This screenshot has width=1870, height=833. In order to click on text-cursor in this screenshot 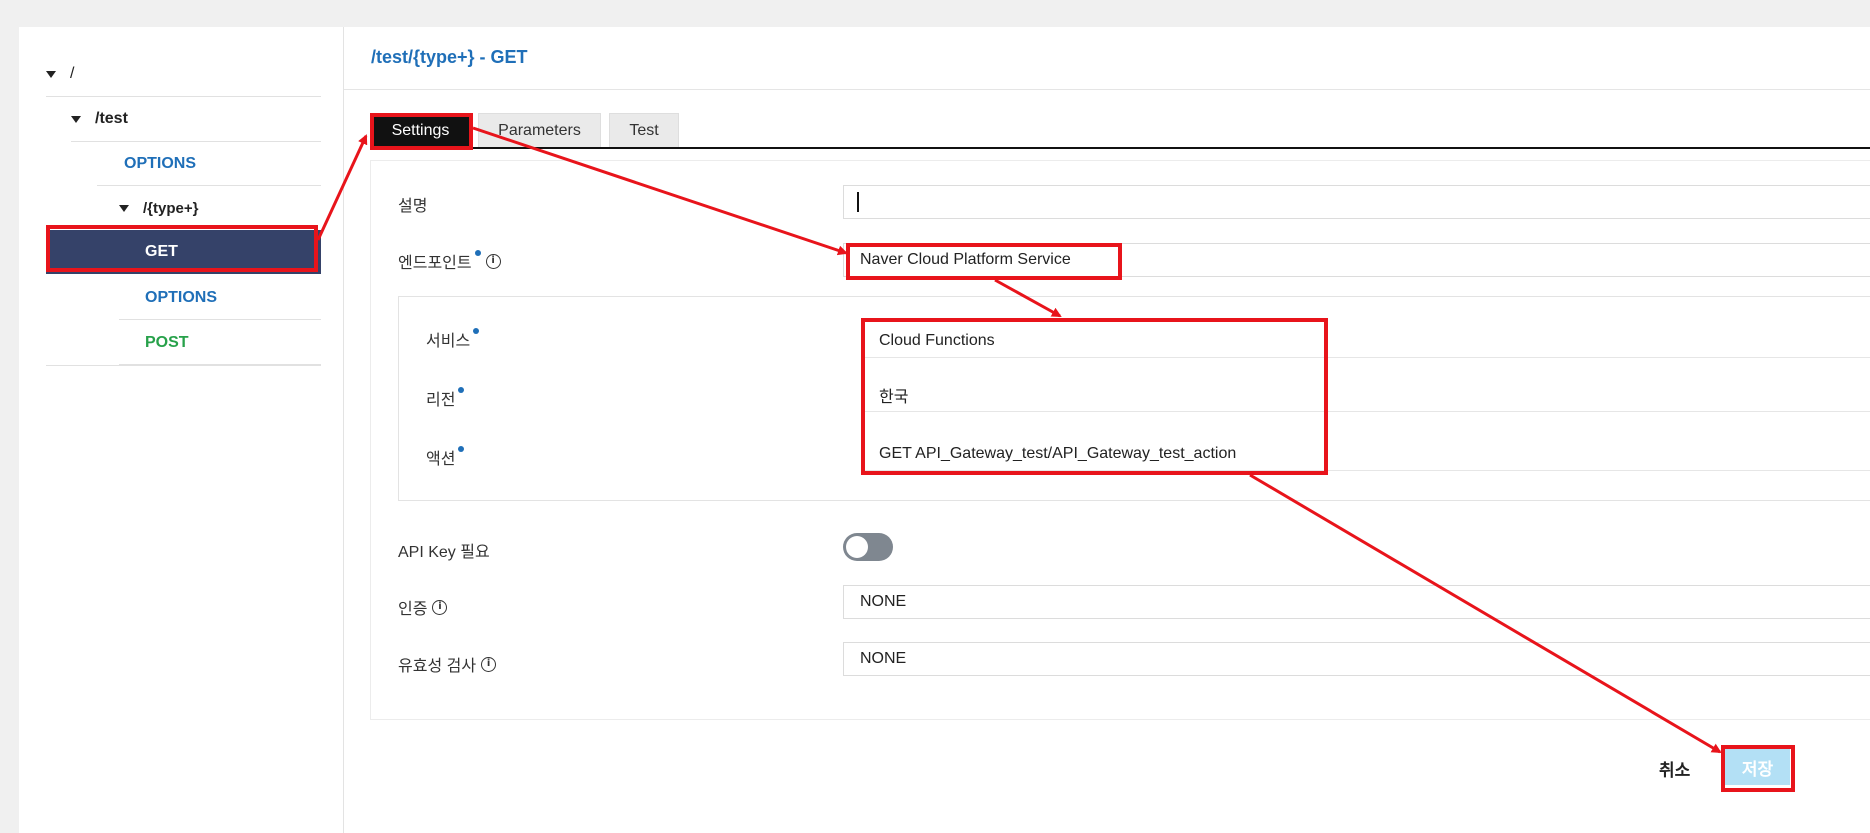, I will do `click(858, 202)`.